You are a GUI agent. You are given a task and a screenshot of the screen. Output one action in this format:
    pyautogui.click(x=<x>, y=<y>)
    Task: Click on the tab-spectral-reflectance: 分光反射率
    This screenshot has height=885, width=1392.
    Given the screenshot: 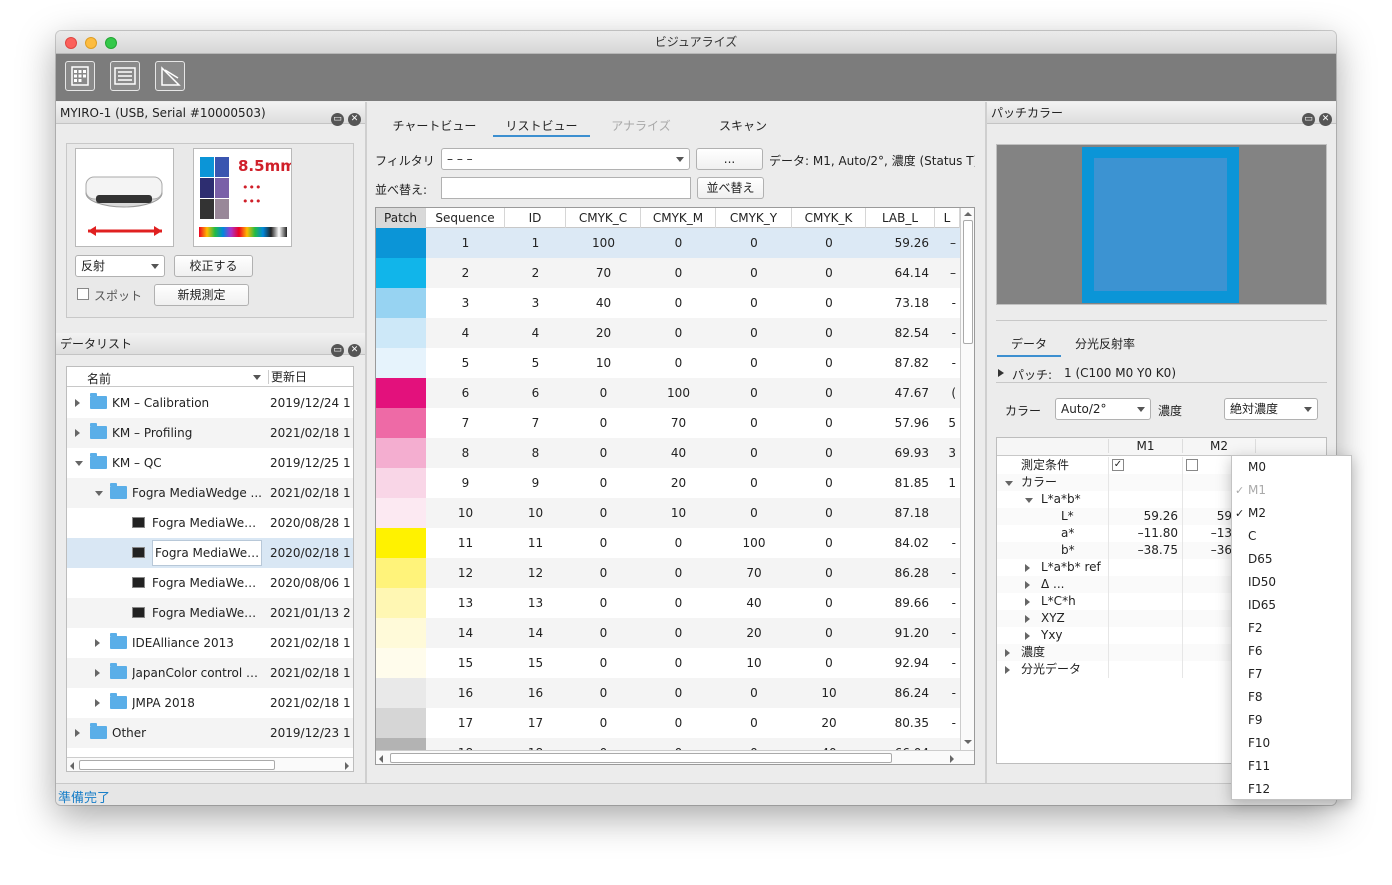 What is the action you would take?
    pyautogui.click(x=1105, y=346)
    